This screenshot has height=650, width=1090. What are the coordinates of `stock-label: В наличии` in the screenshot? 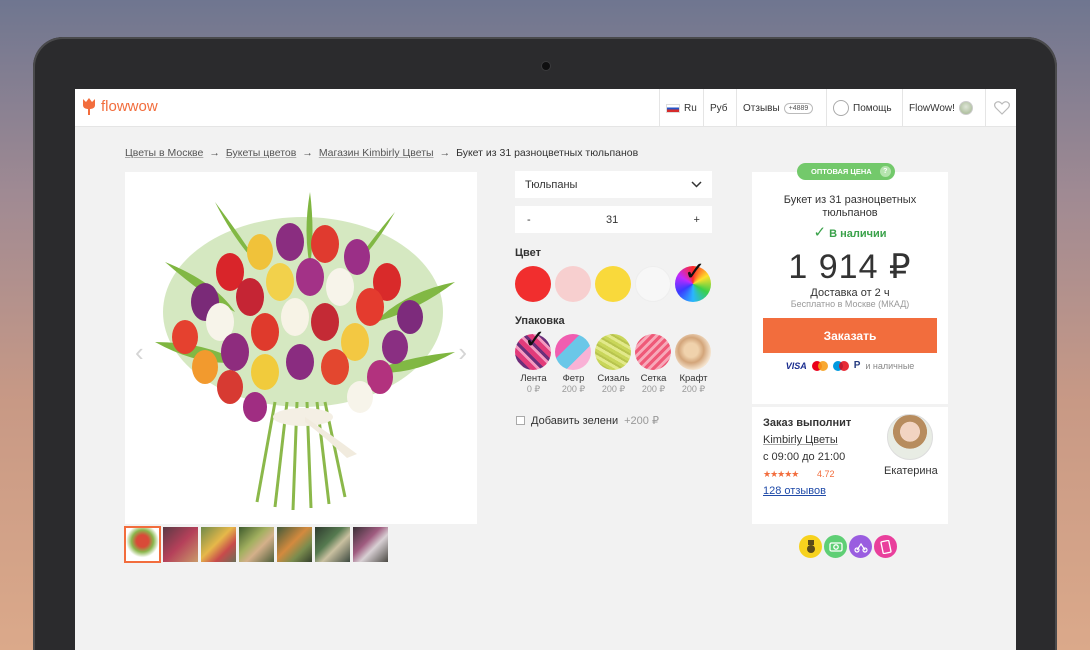 It's located at (858, 234).